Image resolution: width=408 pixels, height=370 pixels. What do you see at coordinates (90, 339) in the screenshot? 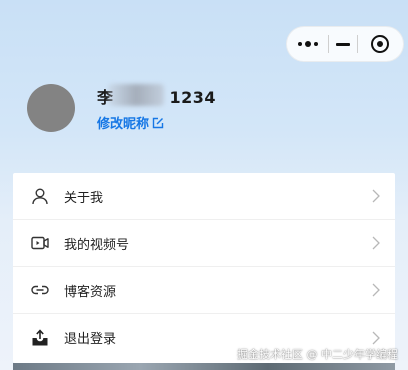
I see `menu-item-label: 退出登录` at bounding box center [90, 339].